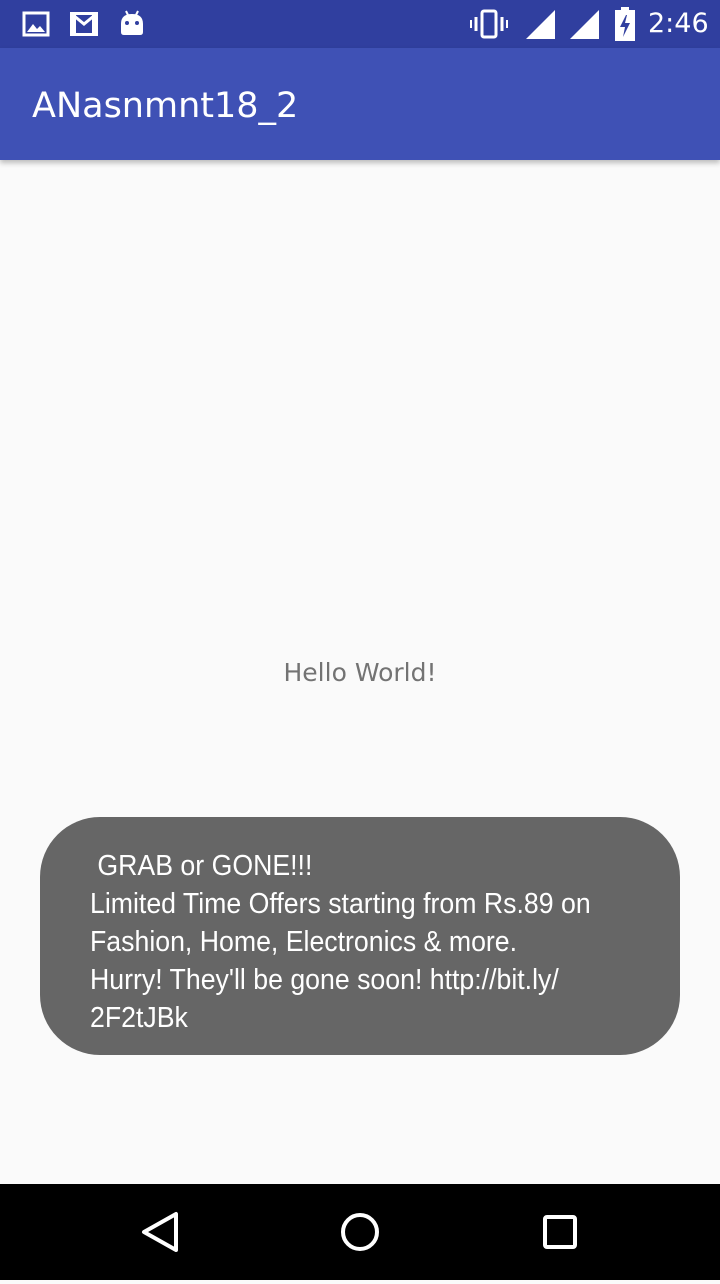  Describe the element at coordinates (625, 24) in the screenshot. I see `battery-charging-icon` at that location.